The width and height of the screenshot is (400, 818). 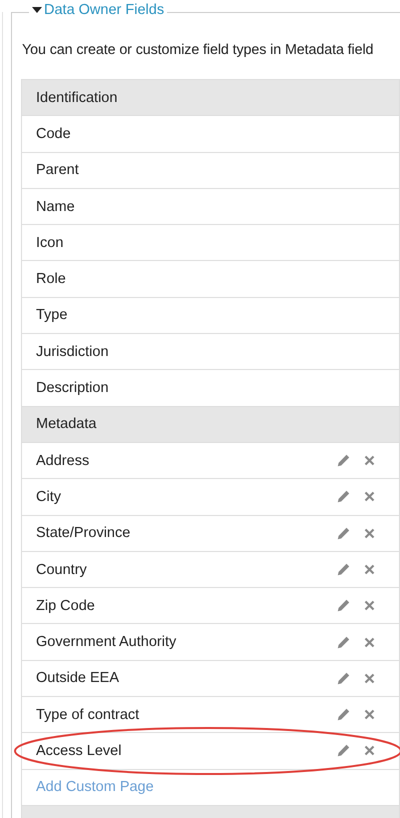 What do you see at coordinates (51, 279) in the screenshot?
I see `field-label: Role` at bounding box center [51, 279].